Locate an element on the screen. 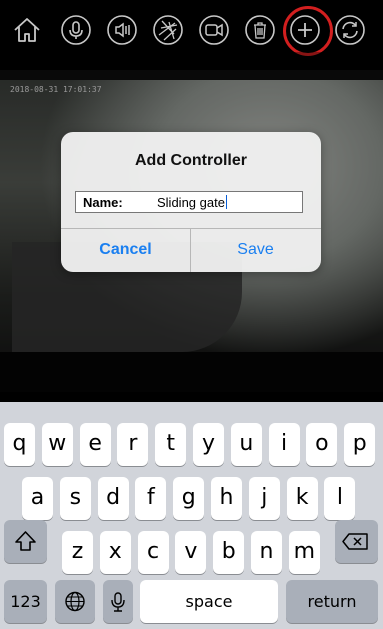  speaker-button is located at coordinates (122, 30).